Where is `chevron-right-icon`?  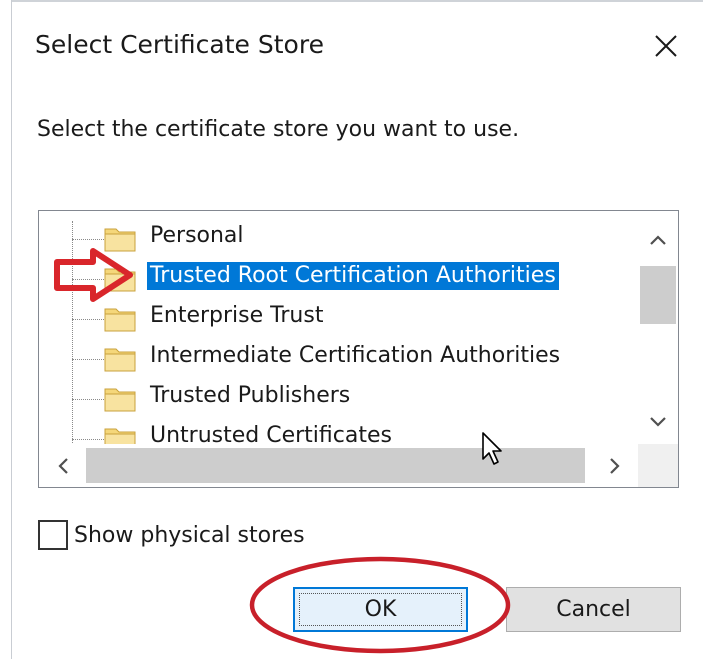 chevron-right-icon is located at coordinates (615, 465).